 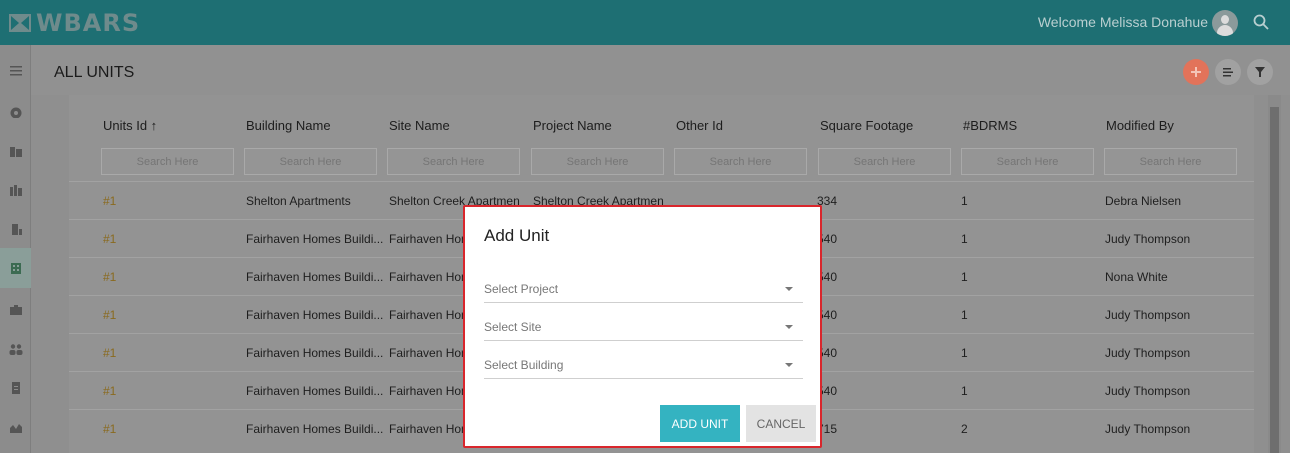 I want to click on briefcase-icon, so click(x=15, y=310).